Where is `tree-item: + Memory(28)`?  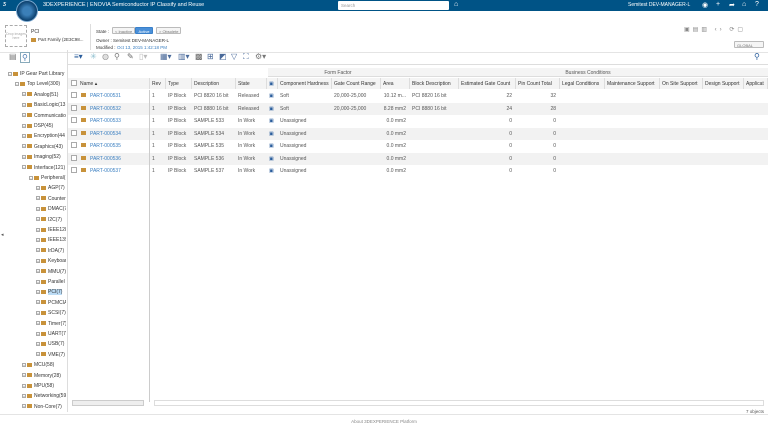 tree-item: + Memory(28) is located at coordinates (44, 376).